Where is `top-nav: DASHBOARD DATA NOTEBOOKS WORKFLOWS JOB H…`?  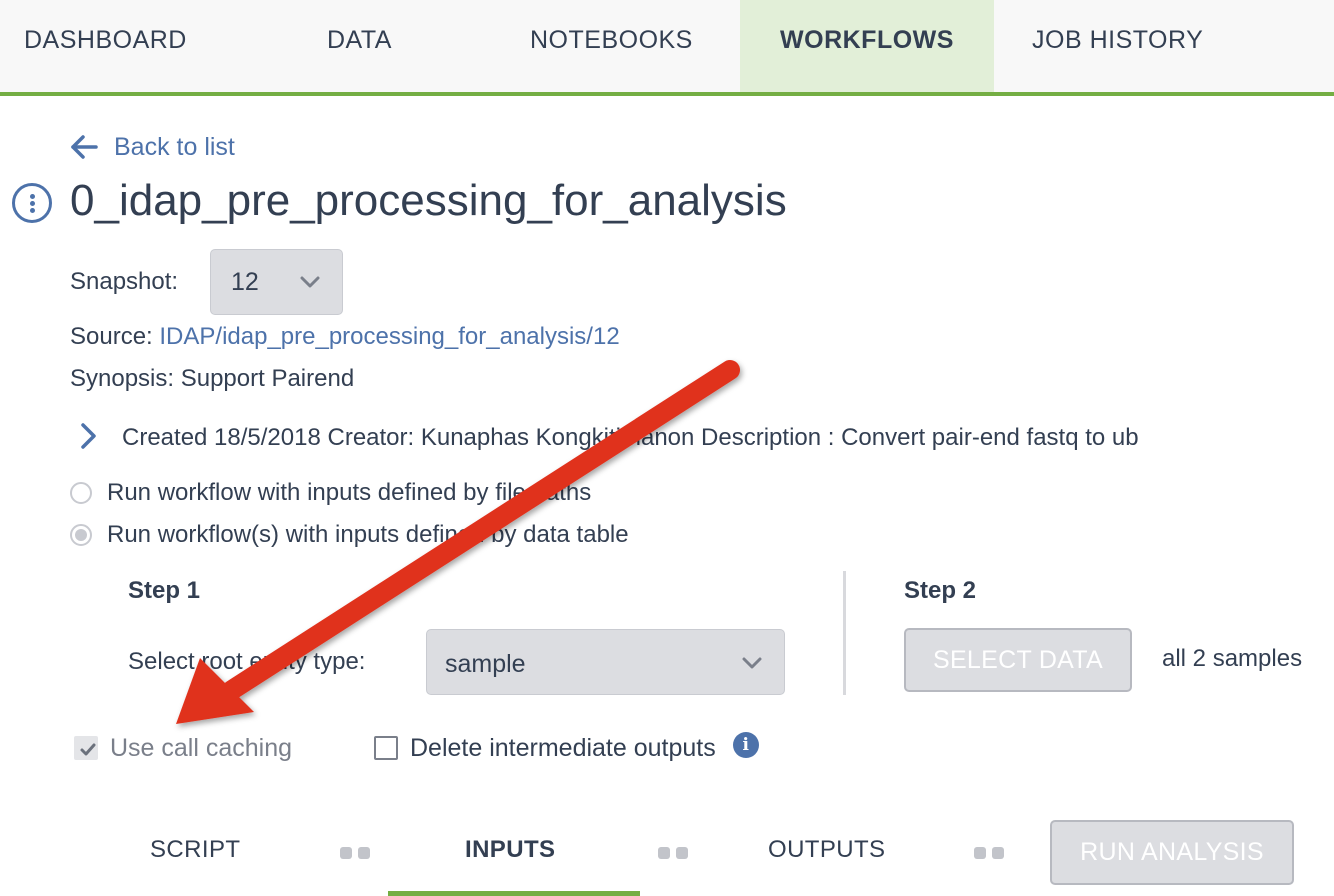
top-nav: DASHBOARD DATA NOTEBOOKS WORKFLOWS JOB H… is located at coordinates (667, 48).